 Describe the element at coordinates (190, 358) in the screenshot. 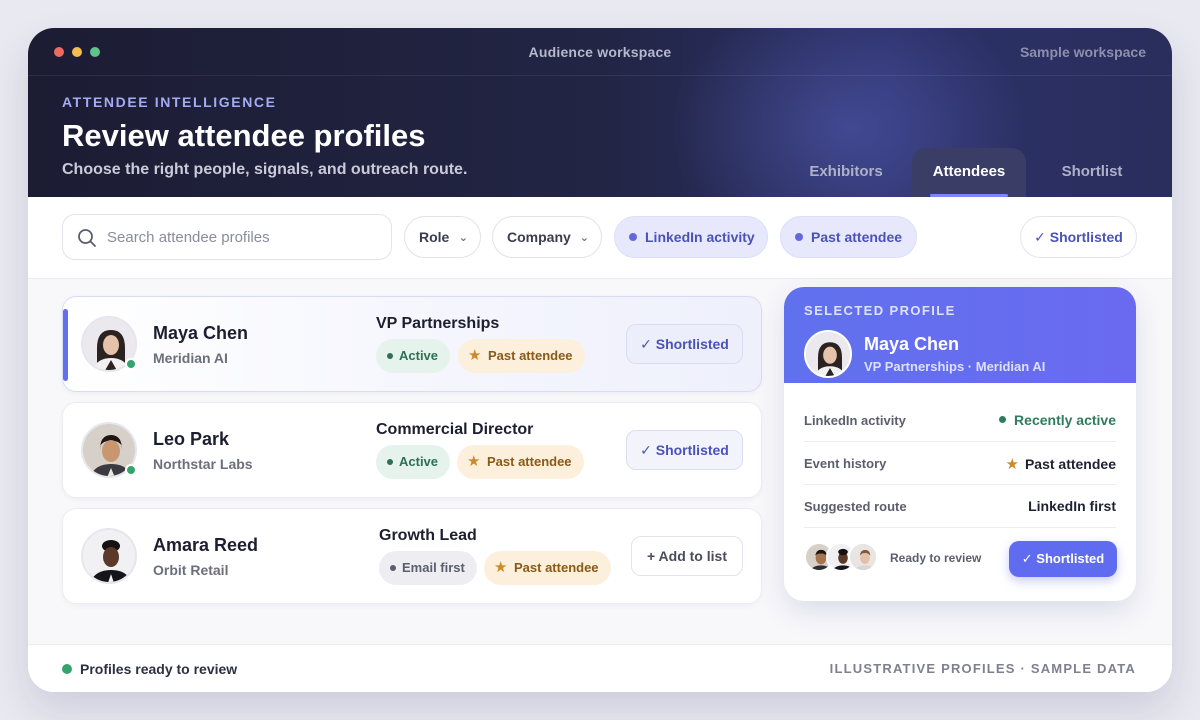

I see `profile-company: Meridian AI` at that location.